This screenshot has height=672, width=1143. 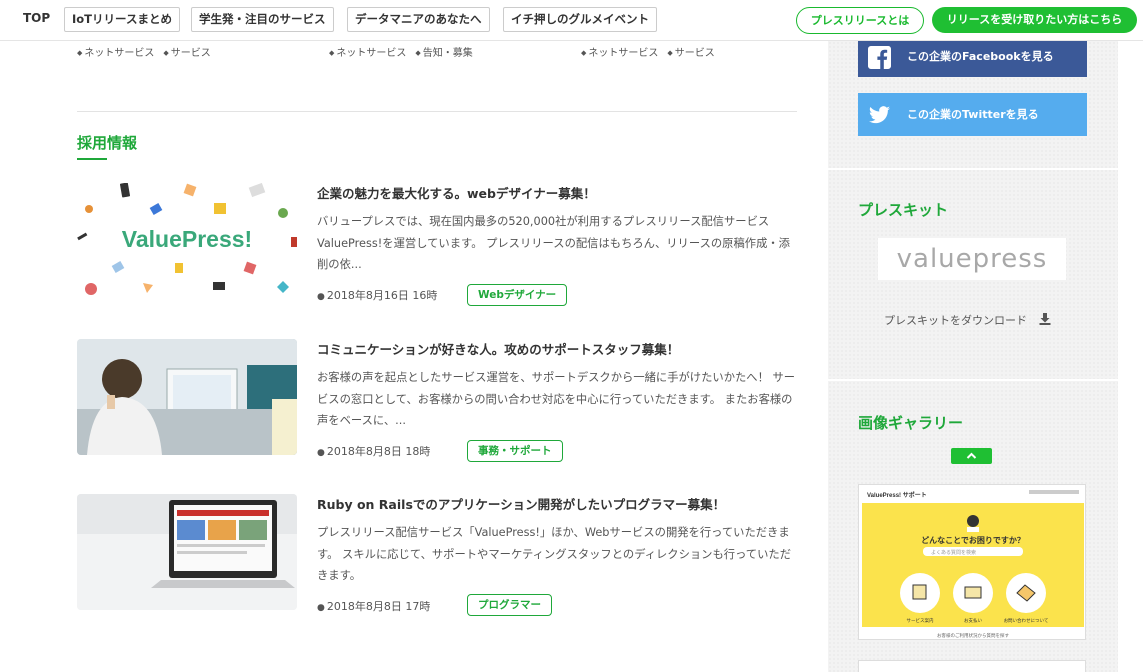 What do you see at coordinates (437, 111) in the screenshot?
I see `section-divider` at bounding box center [437, 111].